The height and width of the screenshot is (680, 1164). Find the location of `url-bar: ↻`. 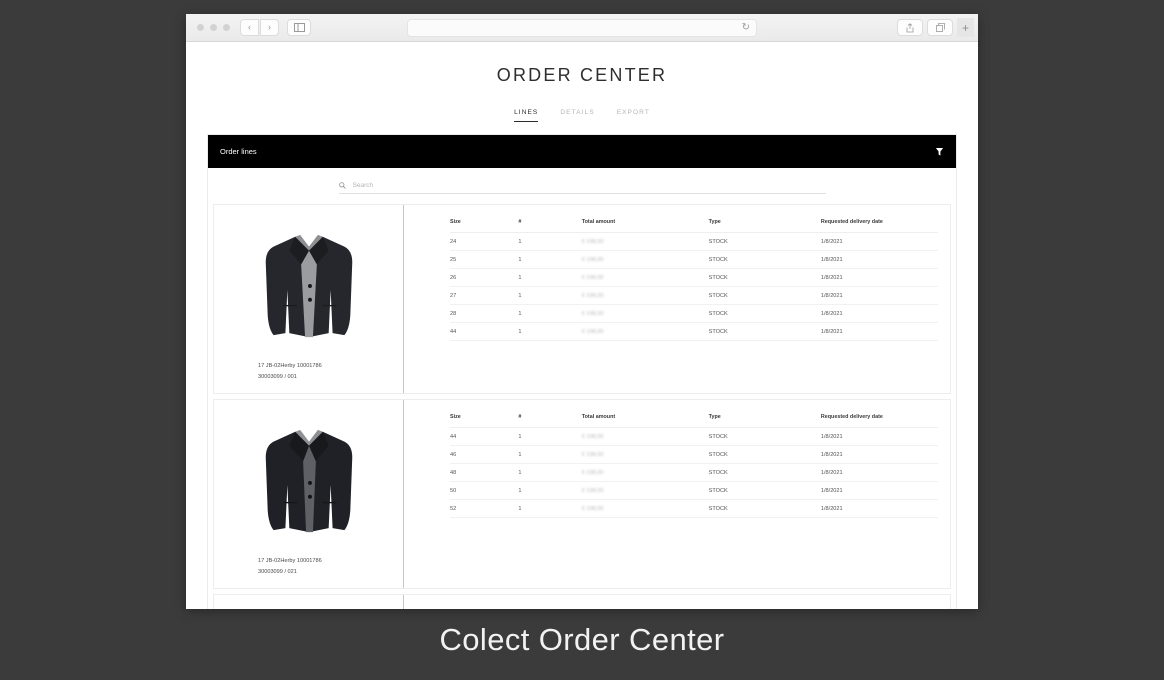

url-bar: ↻ is located at coordinates (582, 27).